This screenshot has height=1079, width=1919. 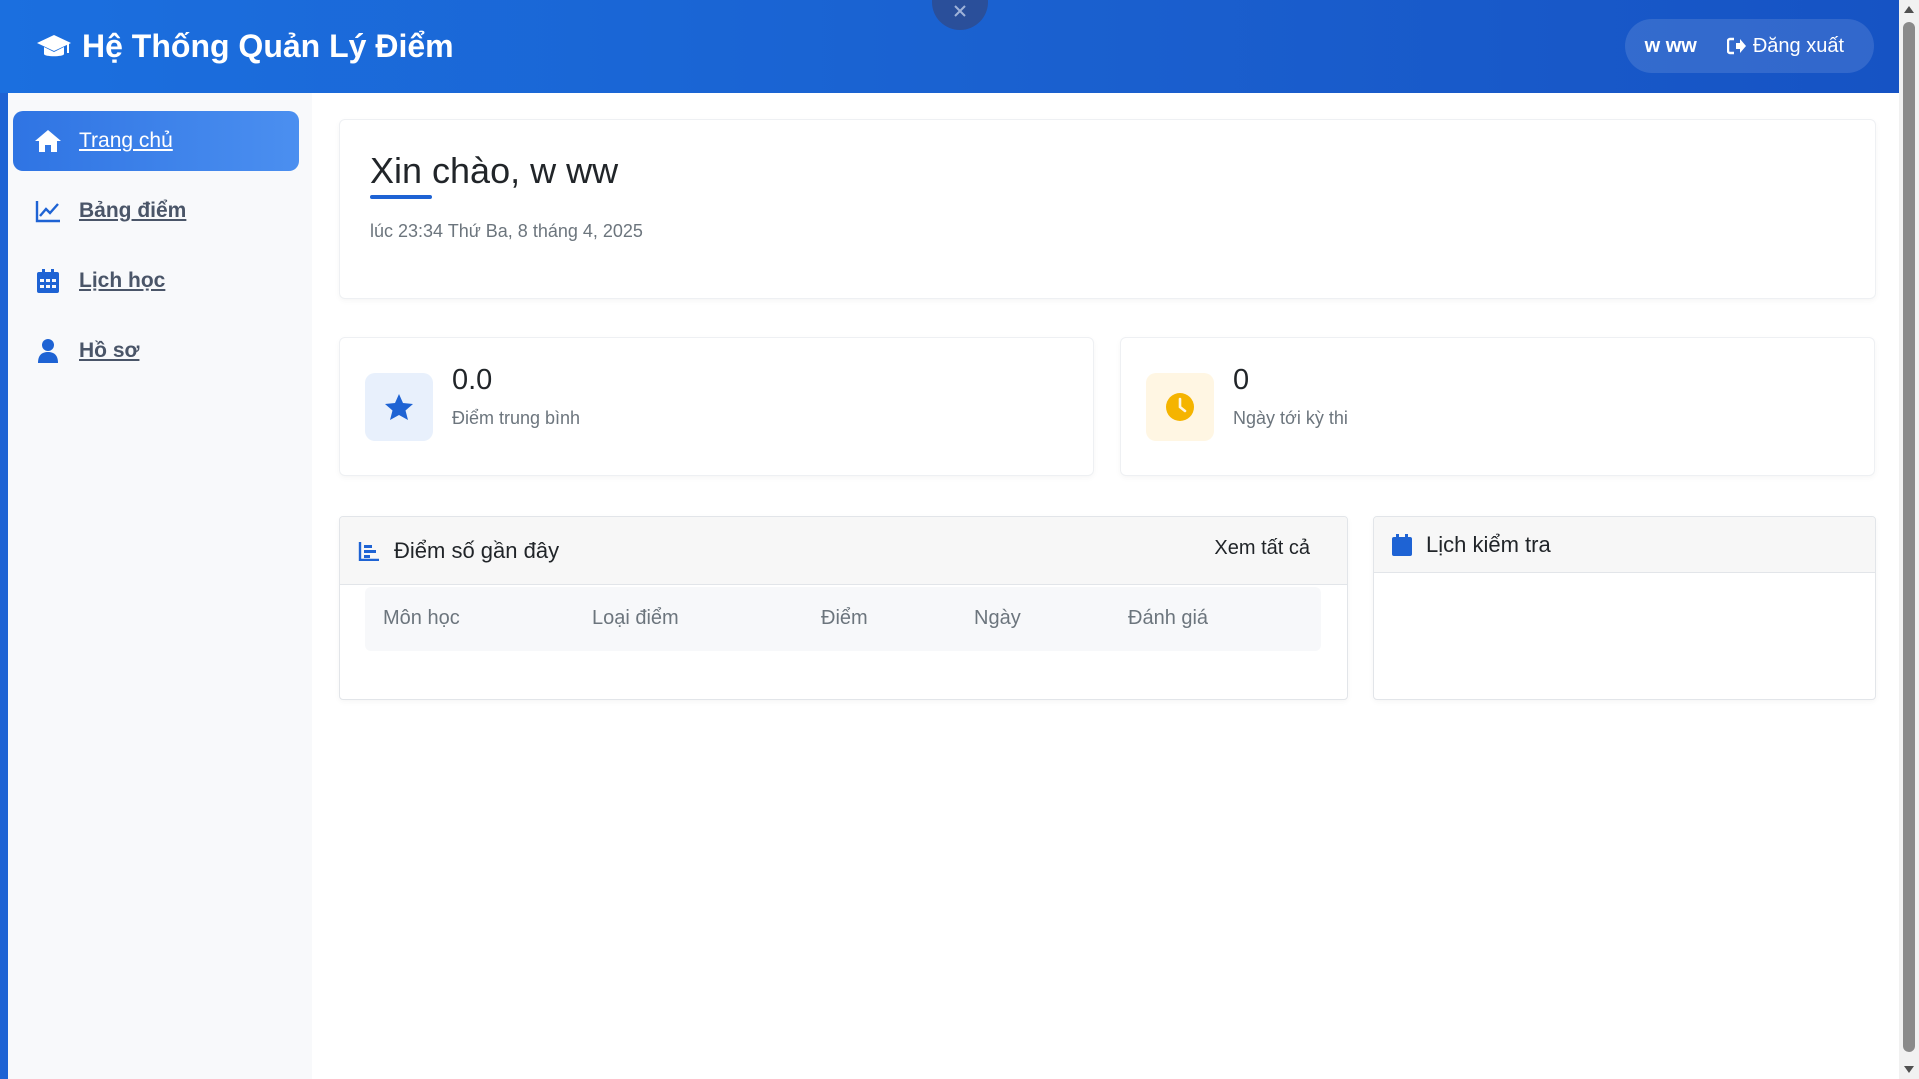 I want to click on clock-icon, so click(x=1180, y=407).